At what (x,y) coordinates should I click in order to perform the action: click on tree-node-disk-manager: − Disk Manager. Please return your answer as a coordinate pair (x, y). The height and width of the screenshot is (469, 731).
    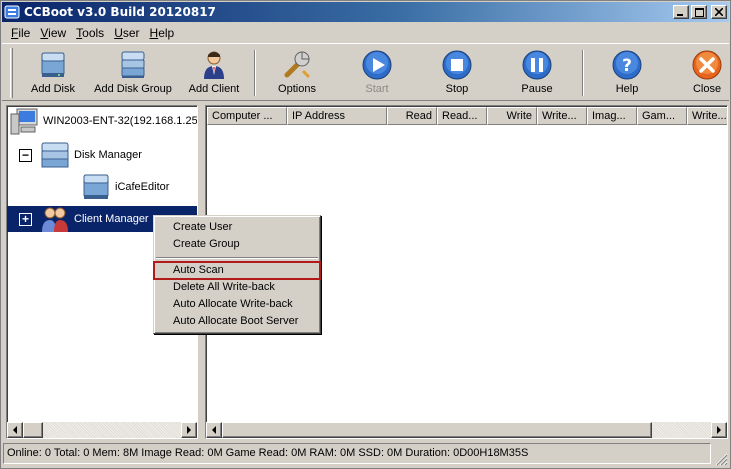
    Looking at the image, I should click on (80, 155).